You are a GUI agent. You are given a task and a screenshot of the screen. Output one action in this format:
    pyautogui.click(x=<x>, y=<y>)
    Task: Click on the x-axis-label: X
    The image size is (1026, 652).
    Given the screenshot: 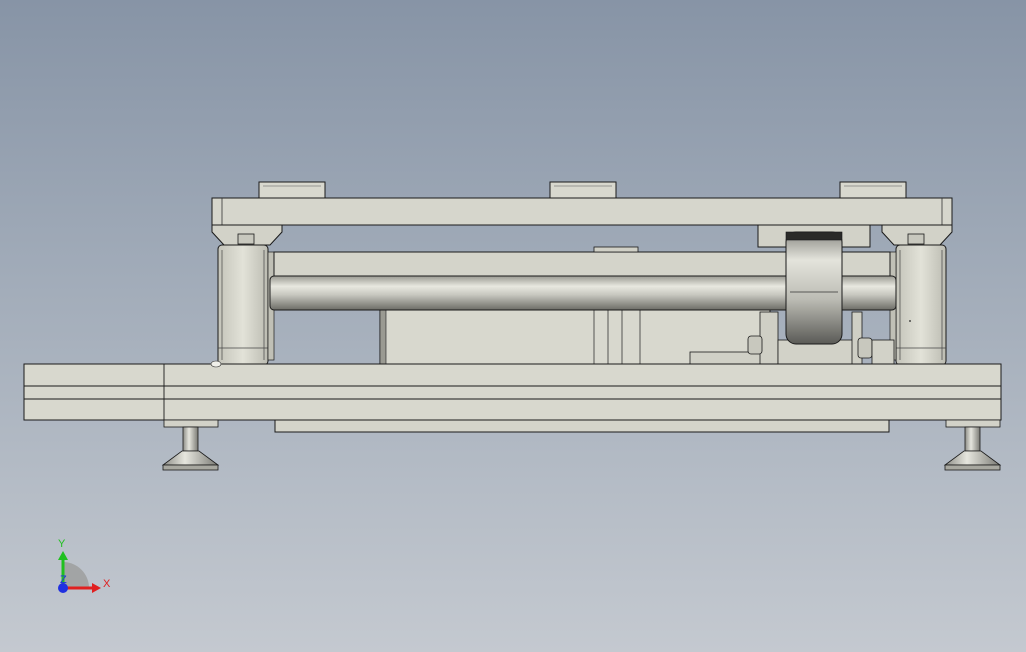 What is the action you would take?
    pyautogui.click(x=107, y=584)
    